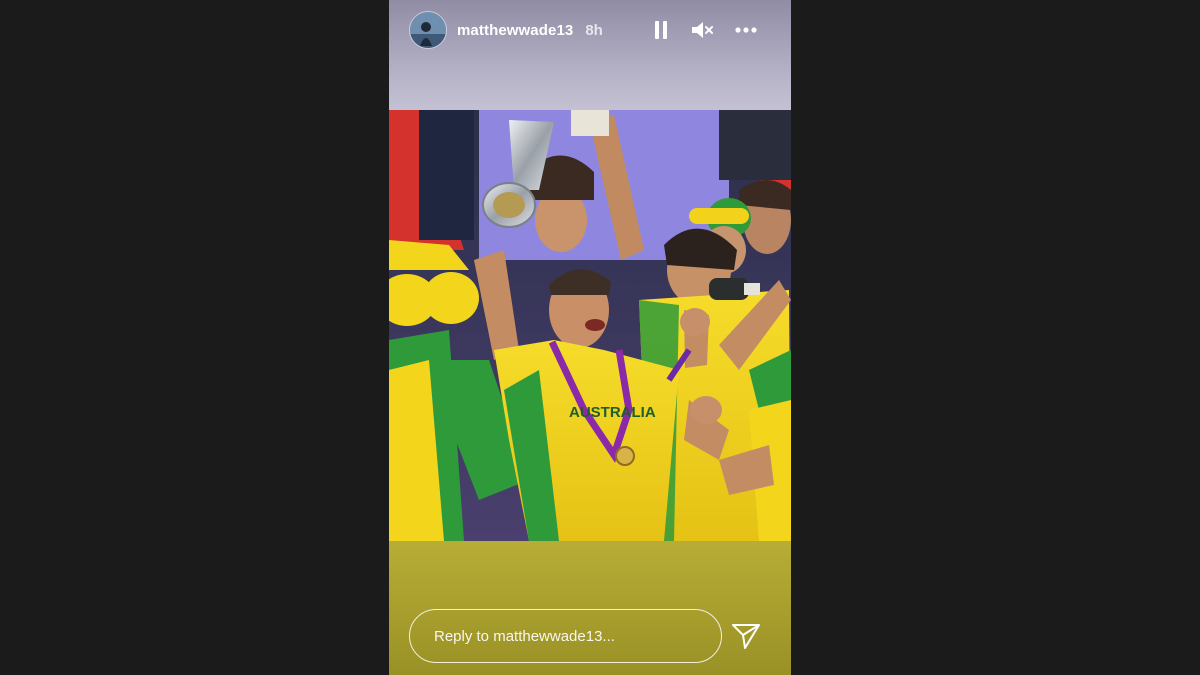  I want to click on send-button, so click(746, 636).